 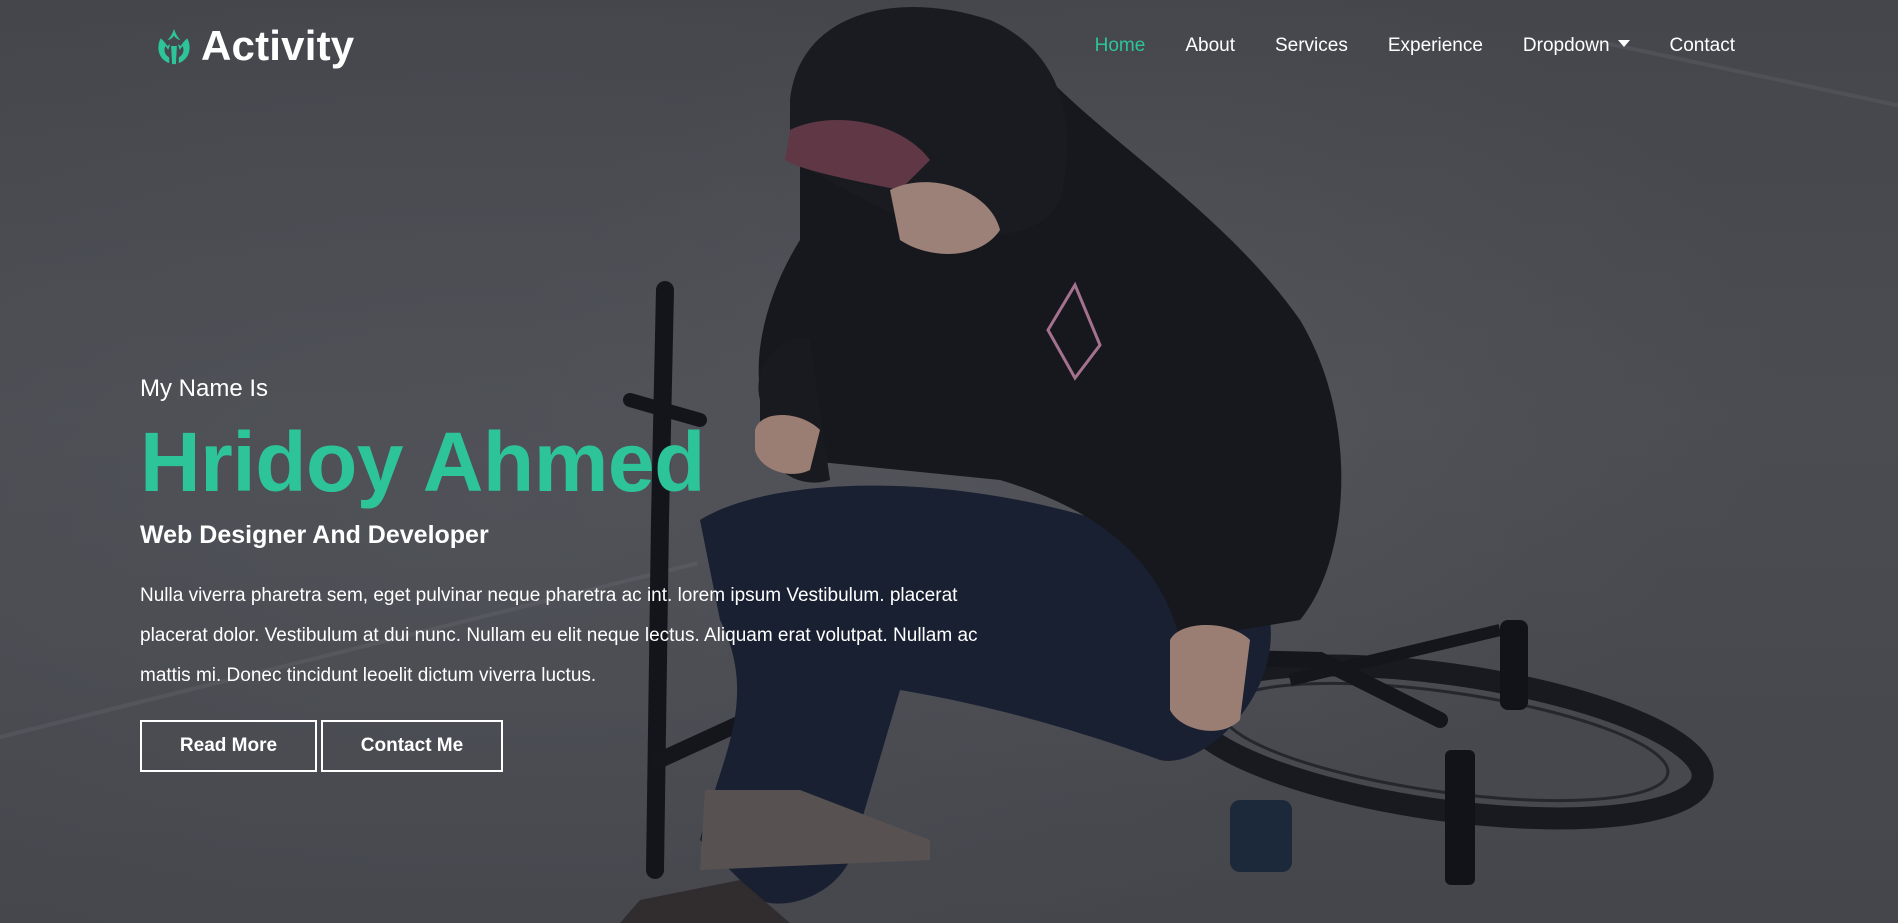 I want to click on hero-intro: My Name Is, so click(x=204, y=388).